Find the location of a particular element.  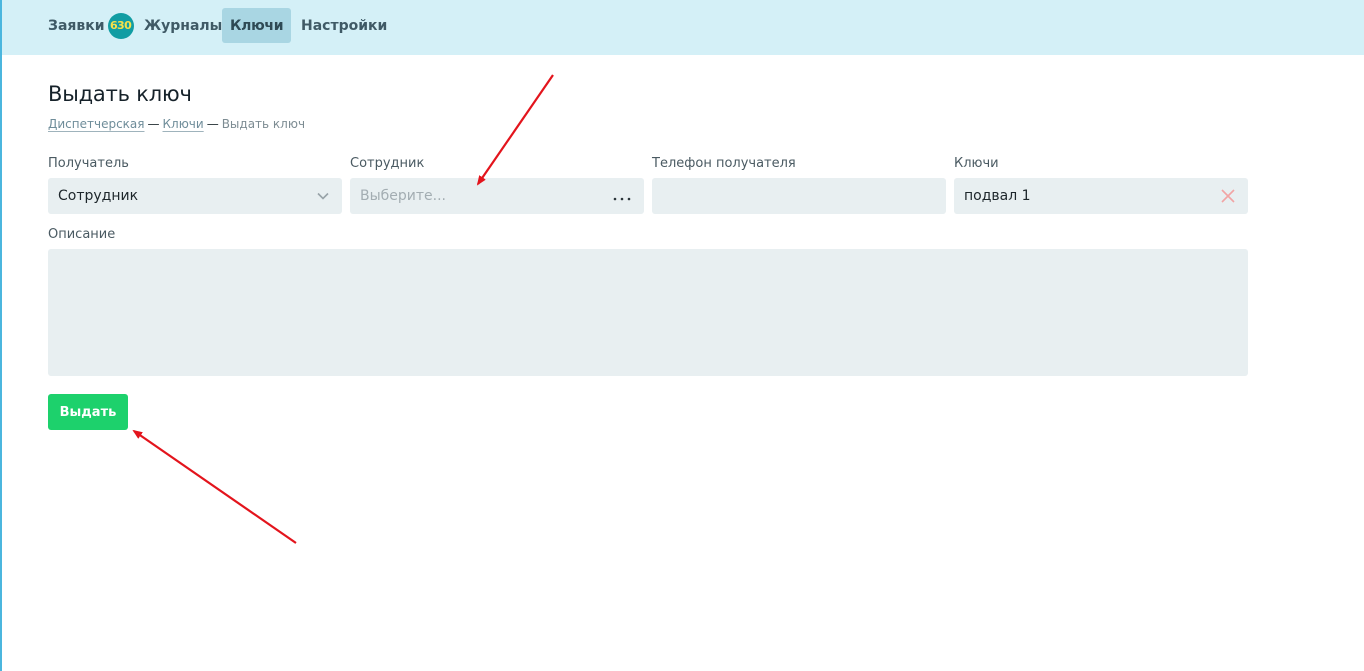

employee-label: Сотрудник is located at coordinates (387, 163).